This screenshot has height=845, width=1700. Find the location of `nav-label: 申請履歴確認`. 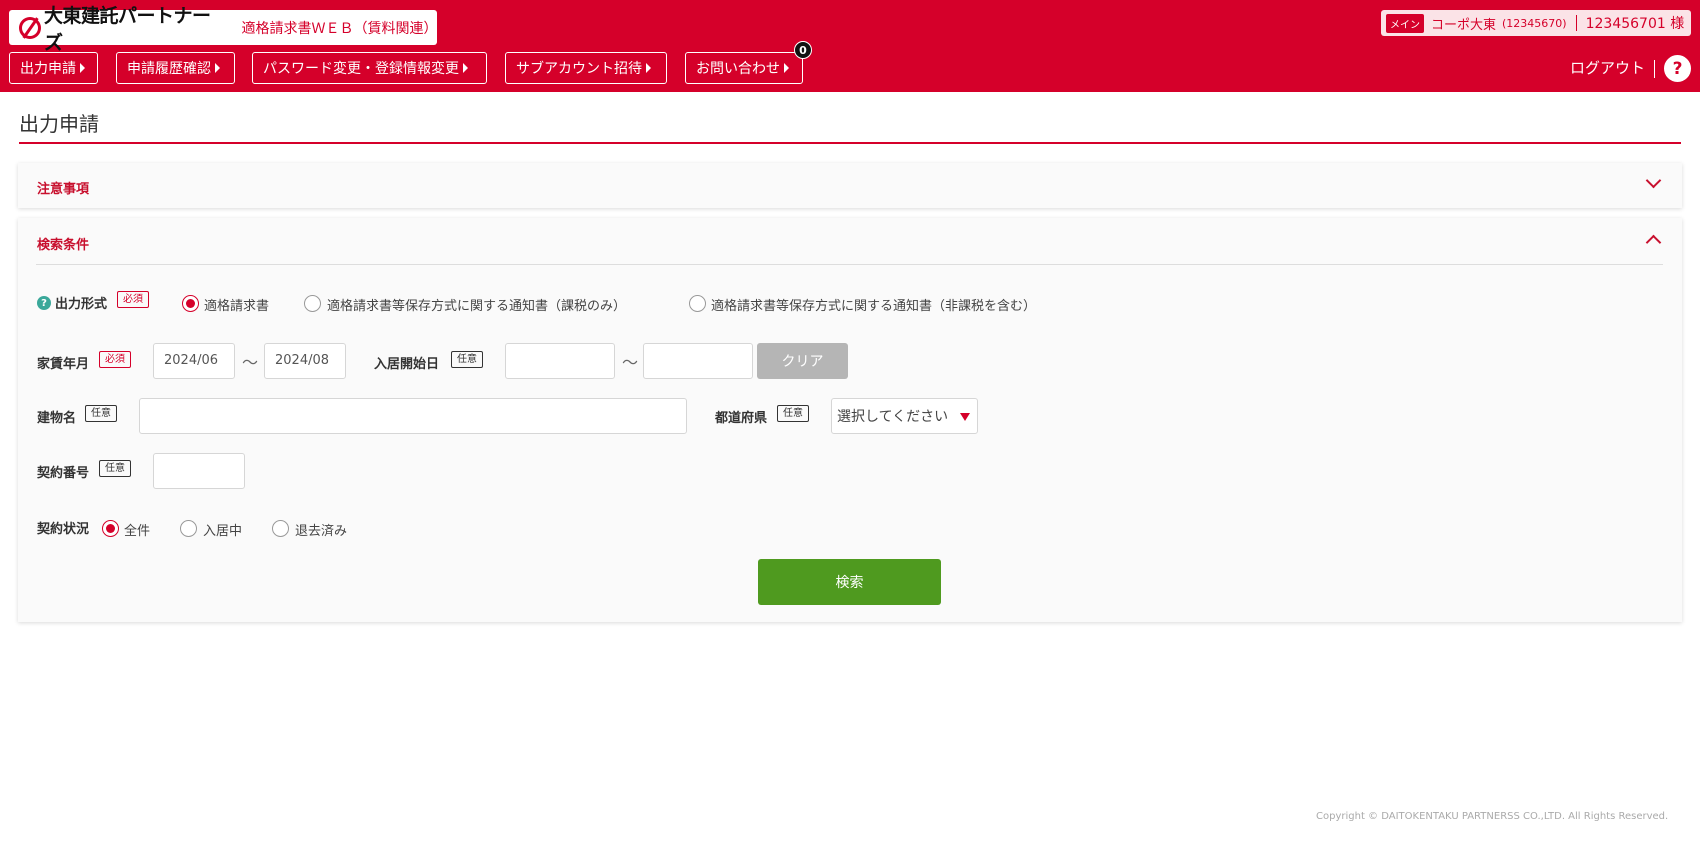

nav-label: 申請履歴確認 is located at coordinates (169, 69).